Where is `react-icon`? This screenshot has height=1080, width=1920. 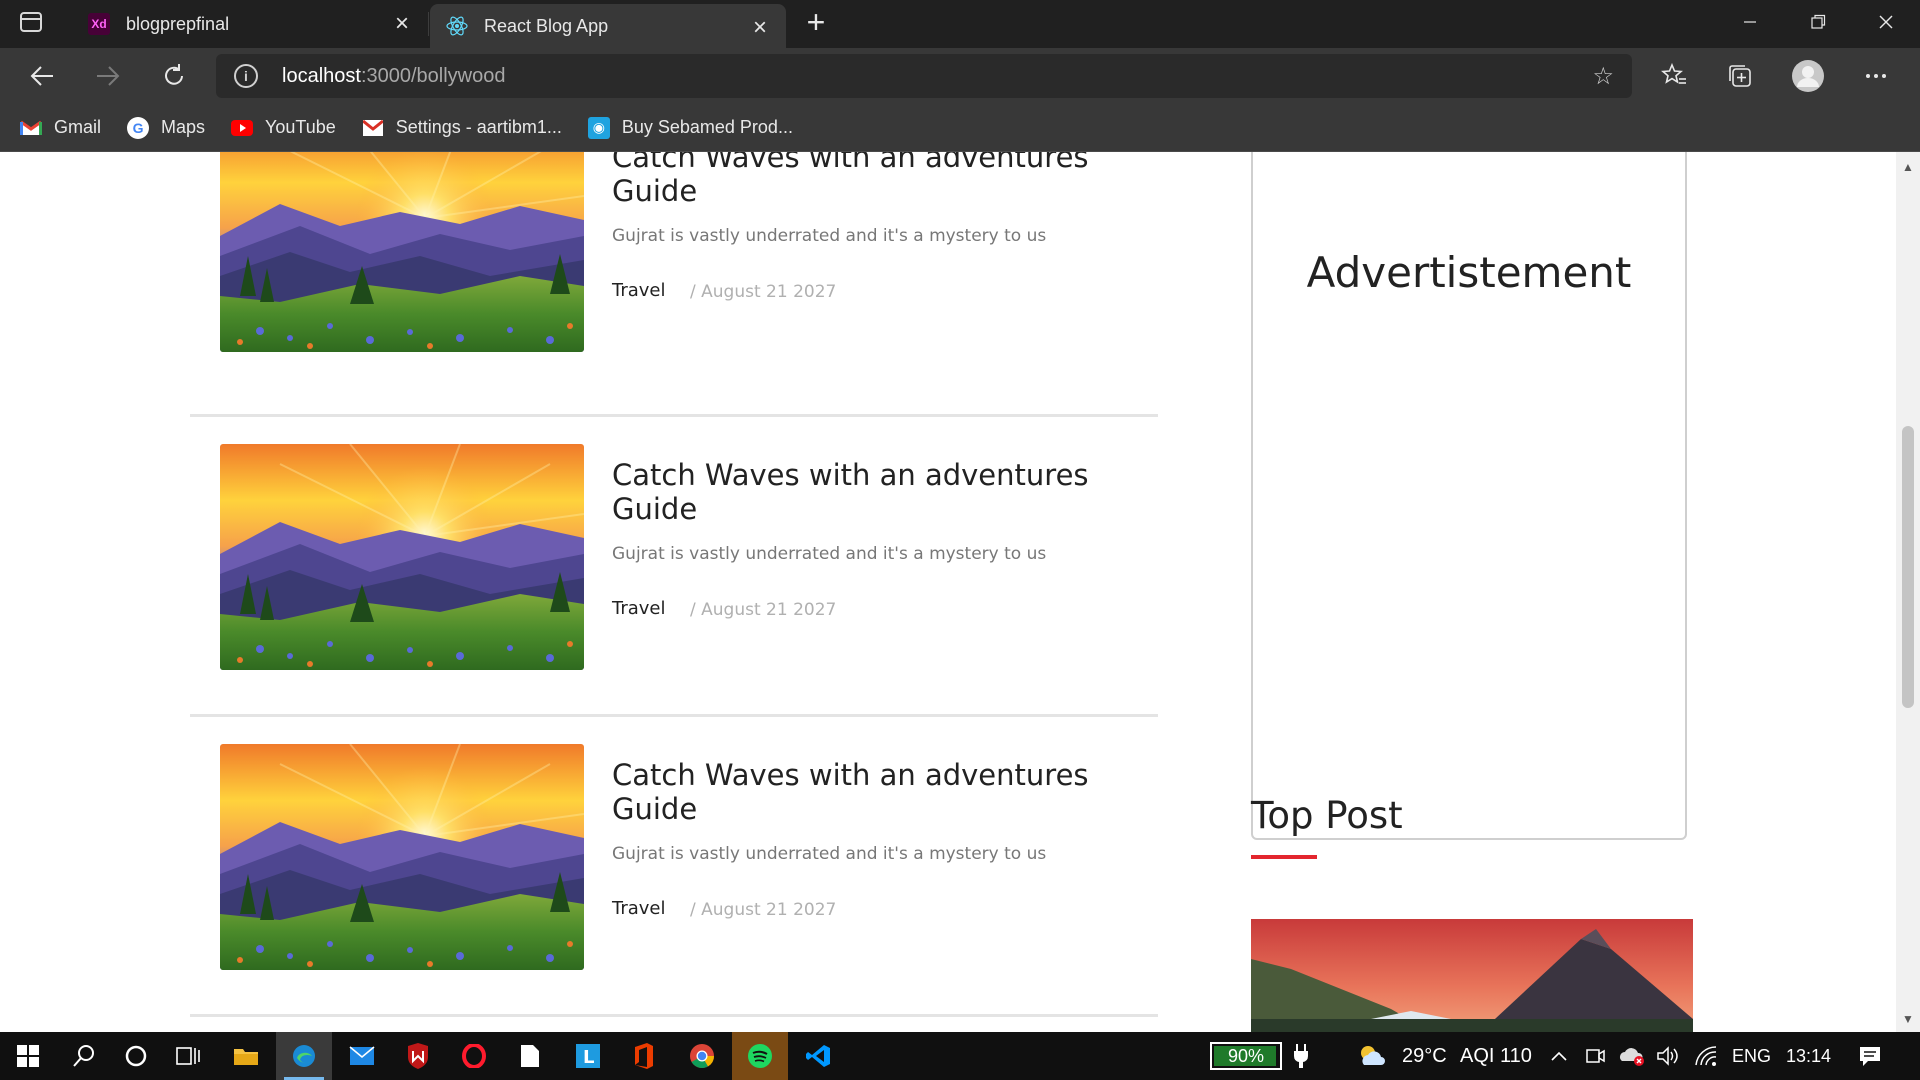 react-icon is located at coordinates (457, 26).